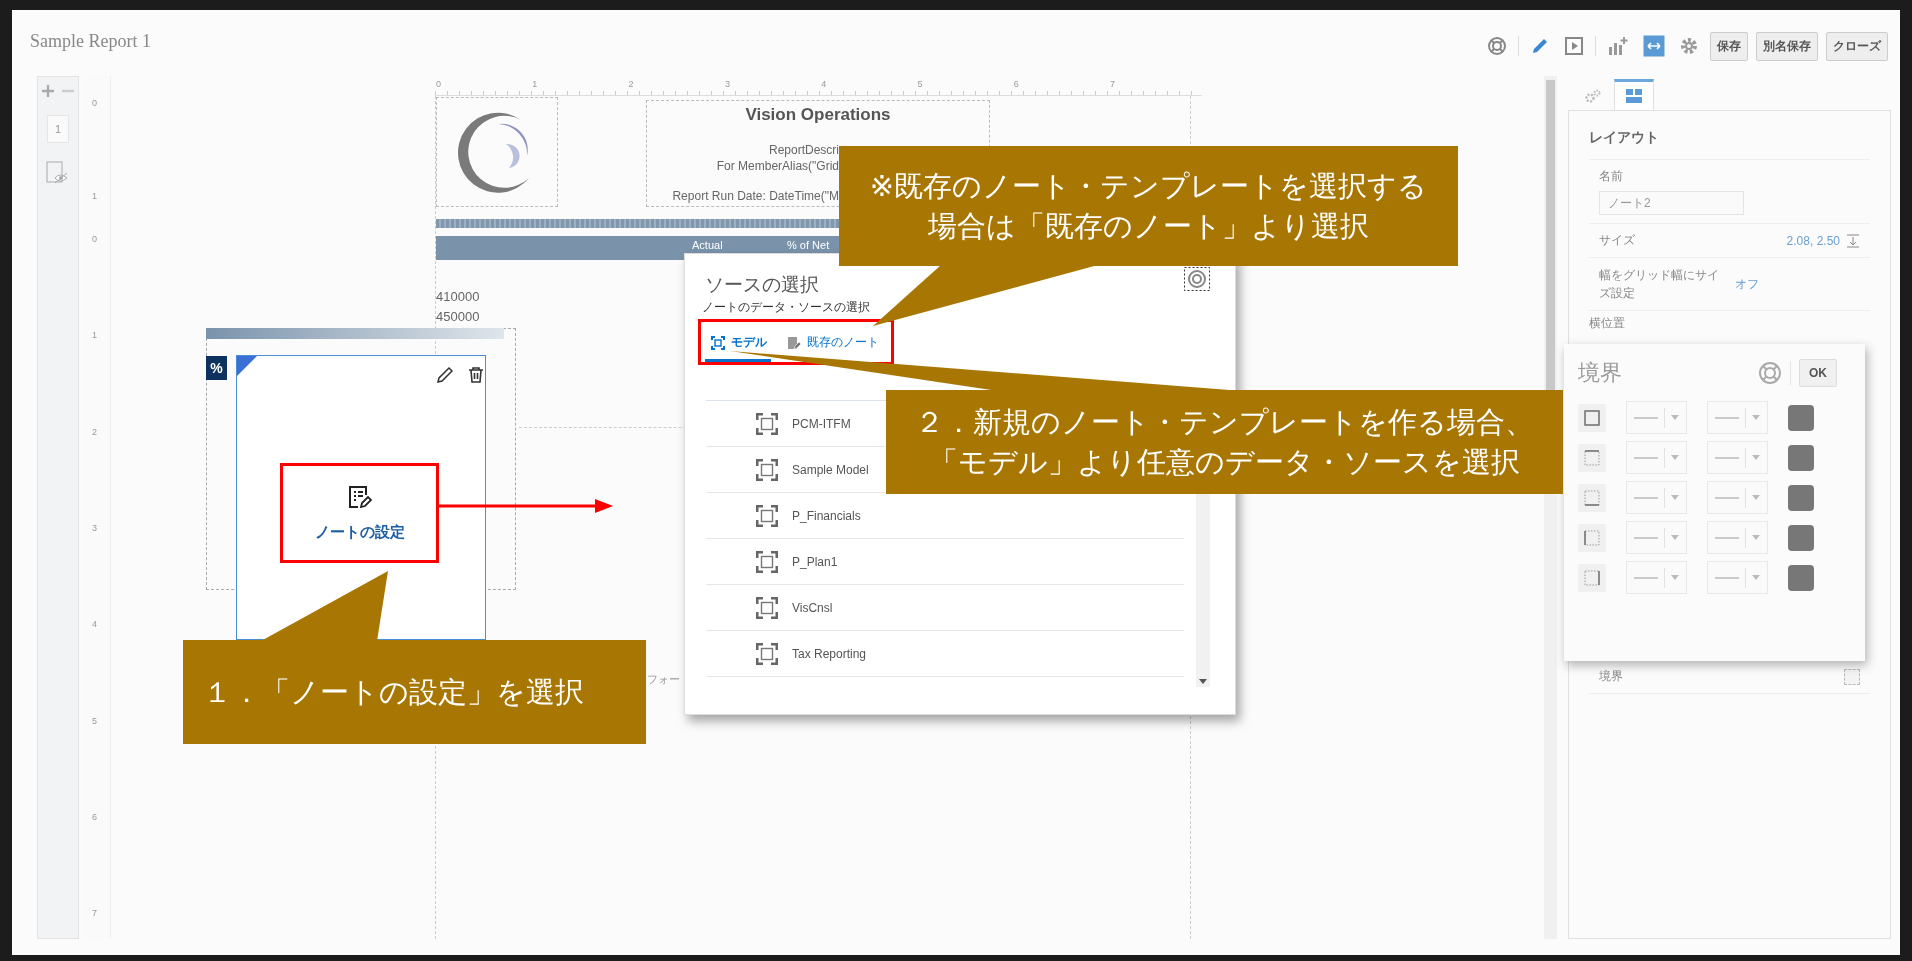 This screenshot has width=1912, height=961. Describe the element at coordinates (663, 679) in the screenshot. I see `grid-label: フォー` at that location.